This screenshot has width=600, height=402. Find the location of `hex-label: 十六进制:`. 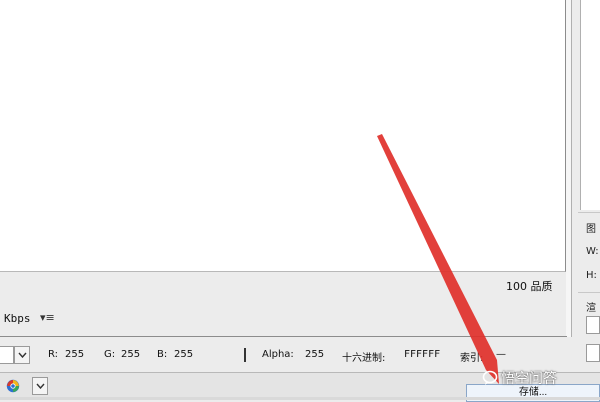

hex-label: 十六进制: is located at coordinates (364, 358).